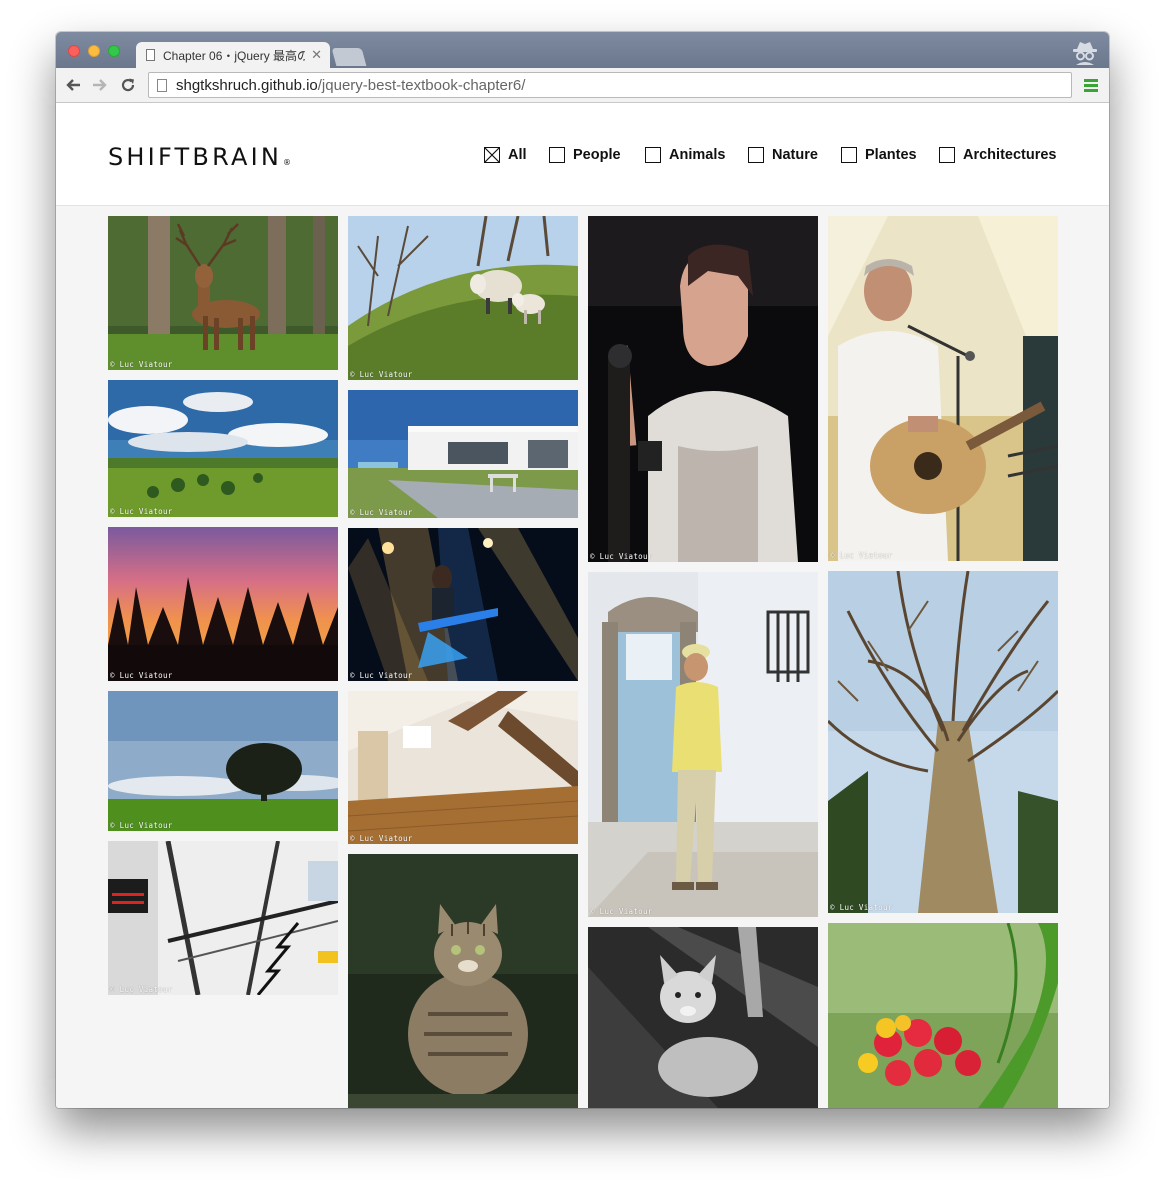 This screenshot has height=1188, width=1165. I want to click on photo-singer-guitar: © Luc Viatour, so click(943, 388).